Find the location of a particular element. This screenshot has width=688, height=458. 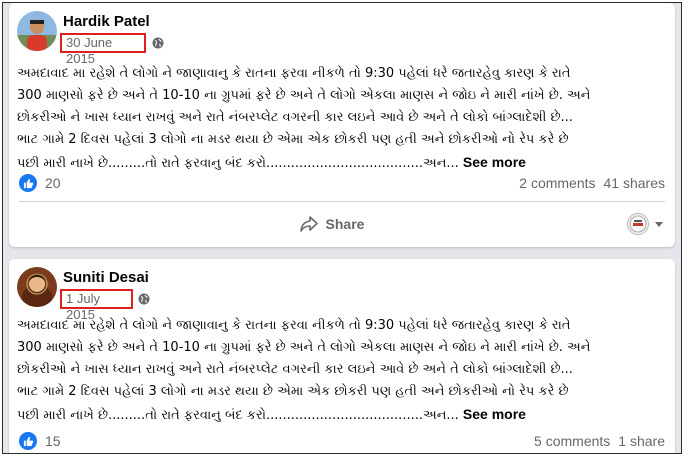

reaction-count: 15 is located at coordinates (53, 441).